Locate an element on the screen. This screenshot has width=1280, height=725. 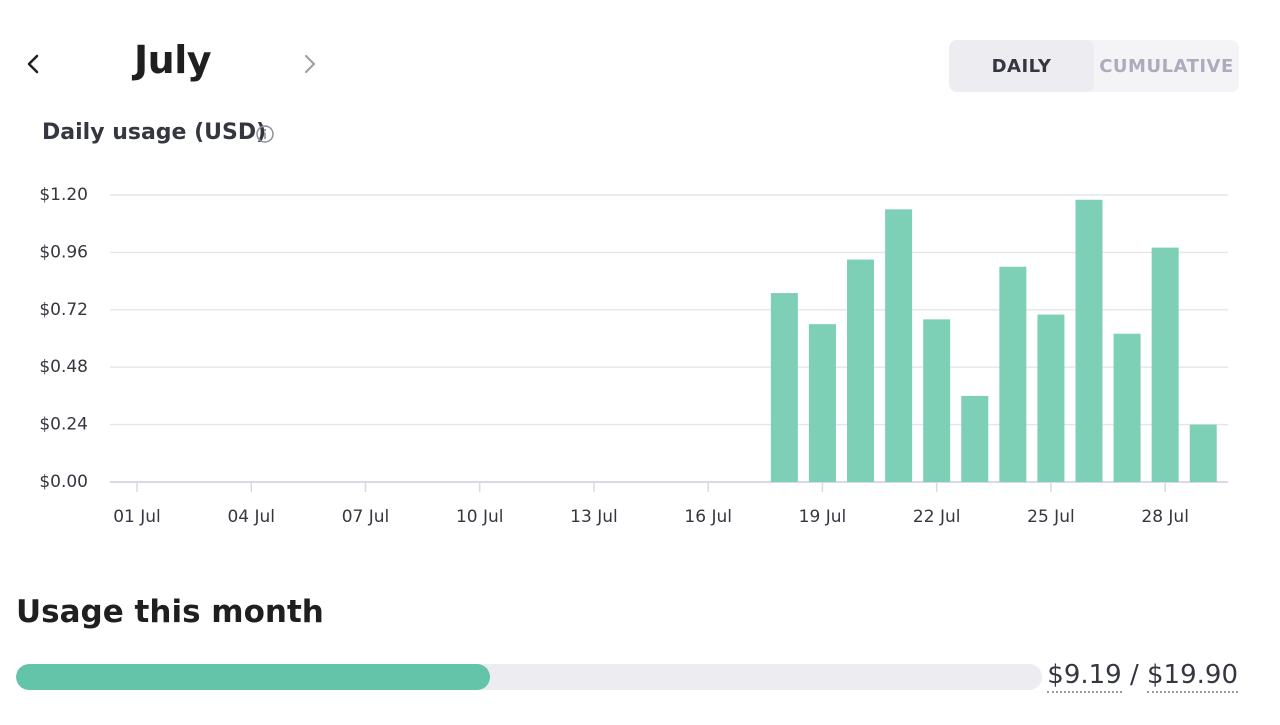
y-tick-label: $0.48 is located at coordinates (63, 367).